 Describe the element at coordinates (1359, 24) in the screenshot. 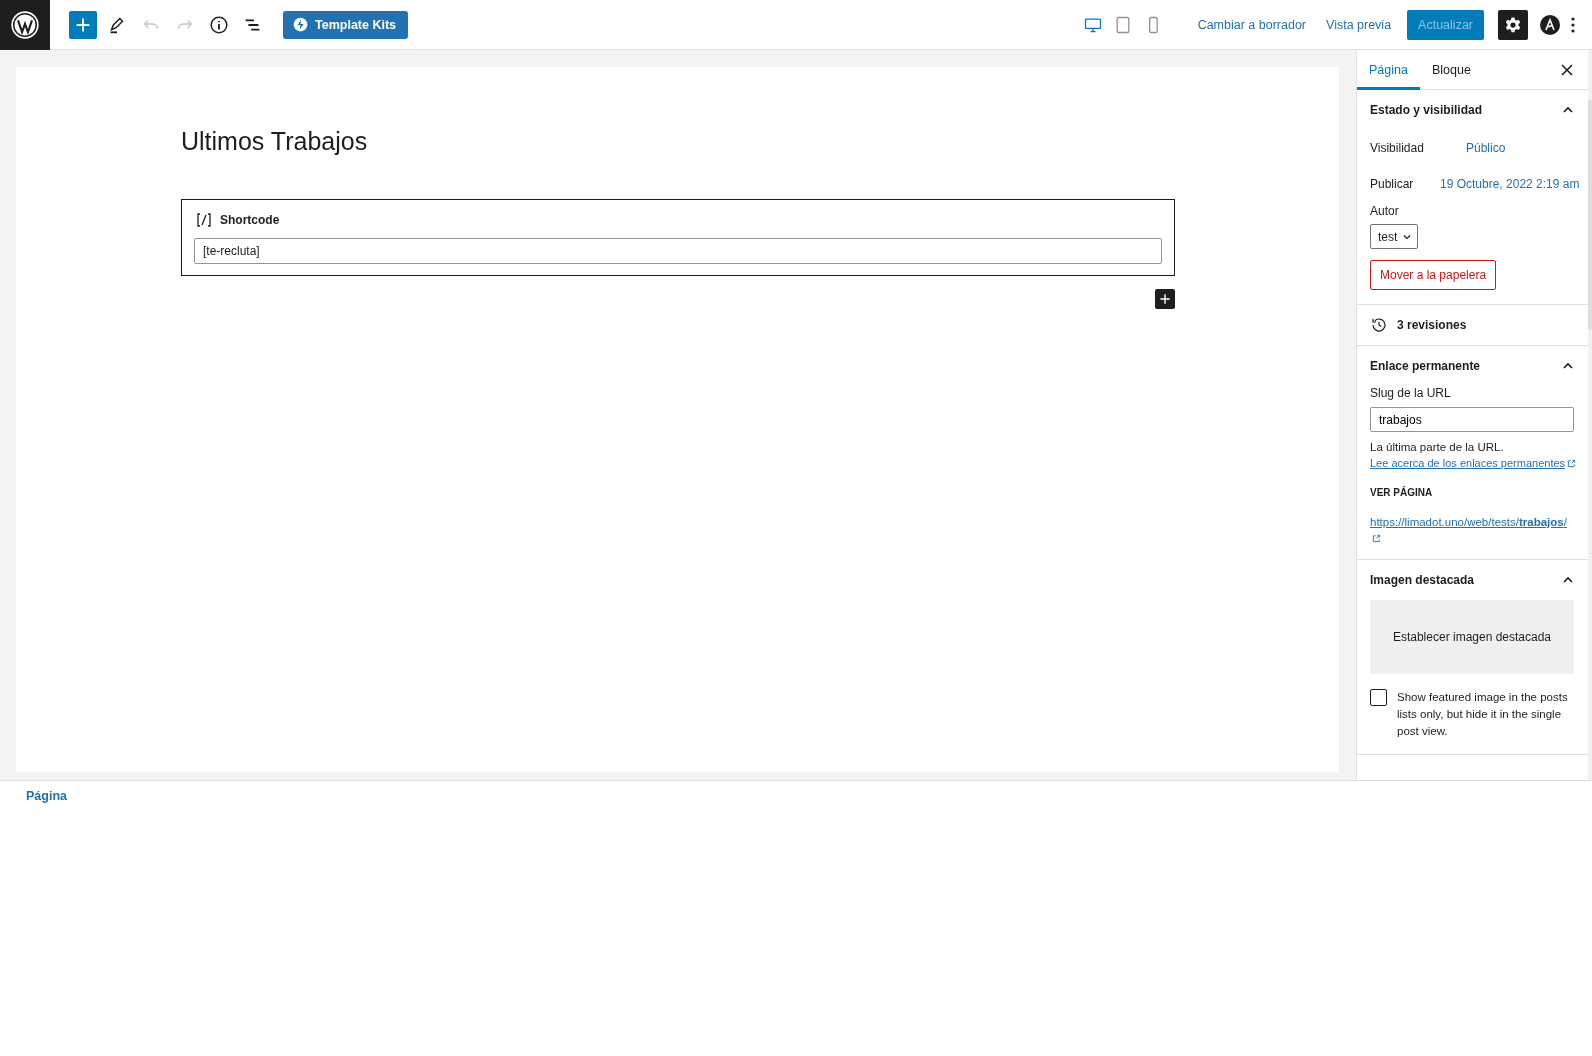

I see `toolbar-link: Vista previa` at that location.